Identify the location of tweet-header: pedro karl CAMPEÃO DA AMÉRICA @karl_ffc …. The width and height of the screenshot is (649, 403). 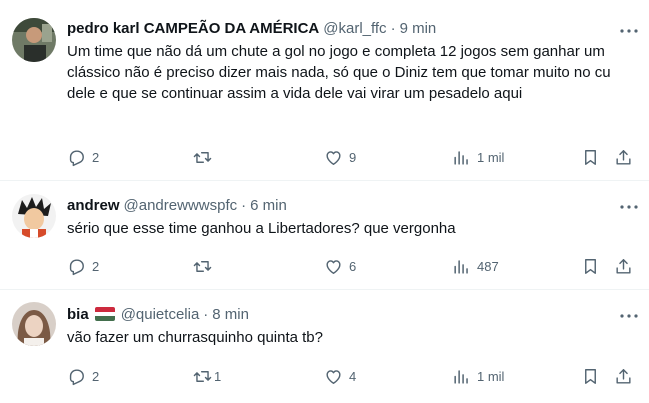
(352, 29).